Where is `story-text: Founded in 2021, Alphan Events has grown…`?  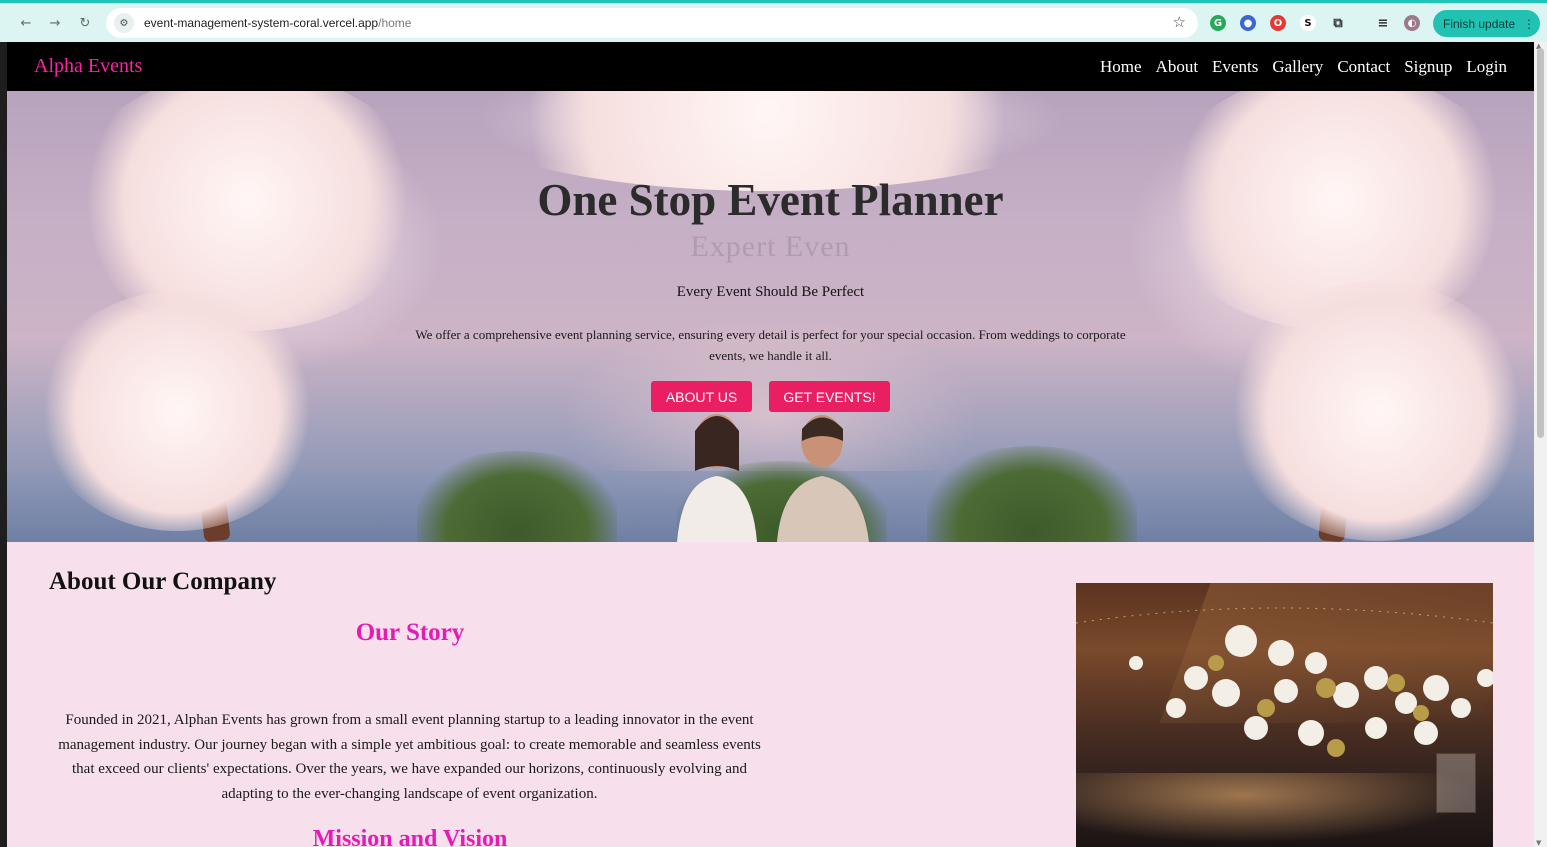
story-text: Founded in 2021, Alphan Events has grown… is located at coordinates (409, 757).